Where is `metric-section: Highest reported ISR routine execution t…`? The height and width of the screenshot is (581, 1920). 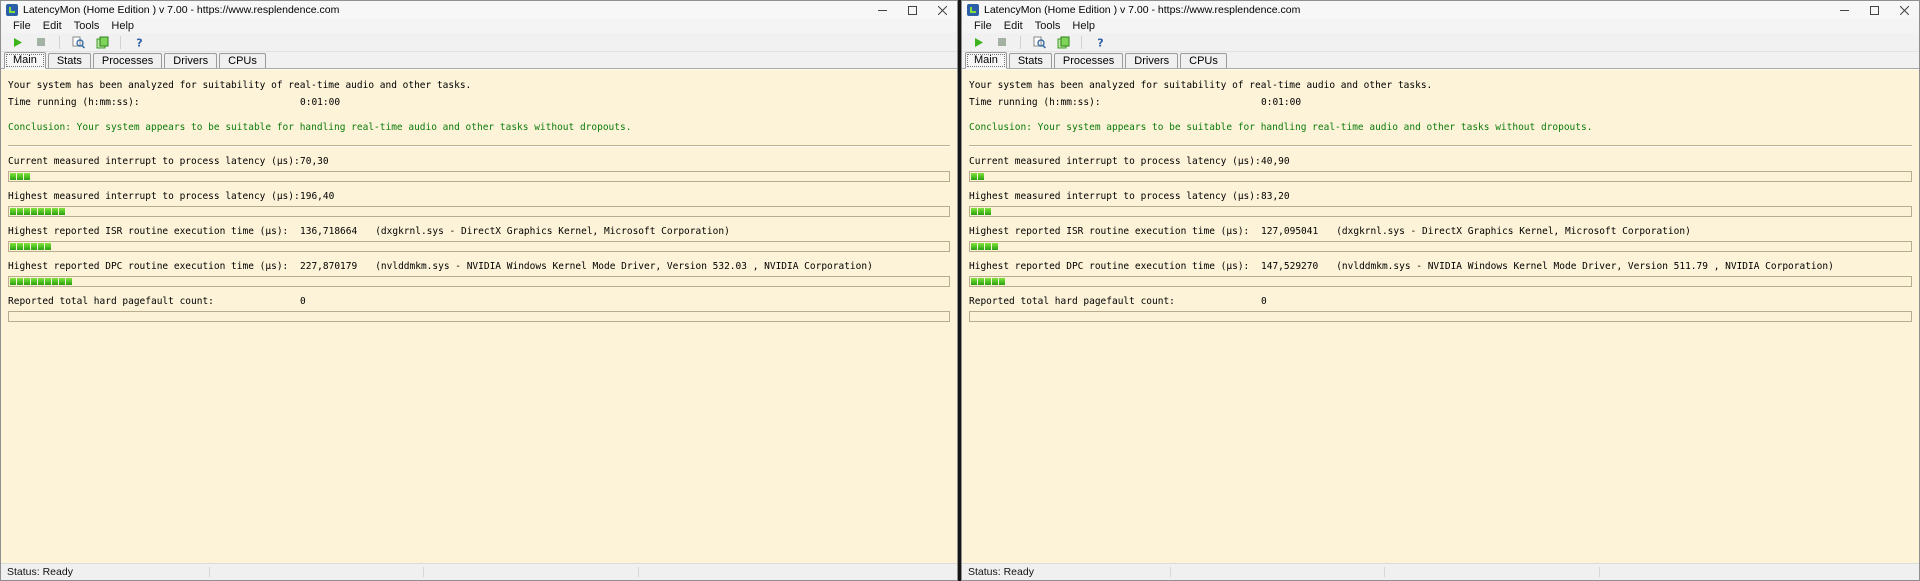
metric-section: Highest reported ISR routine execution t… is located at coordinates (1440, 234).